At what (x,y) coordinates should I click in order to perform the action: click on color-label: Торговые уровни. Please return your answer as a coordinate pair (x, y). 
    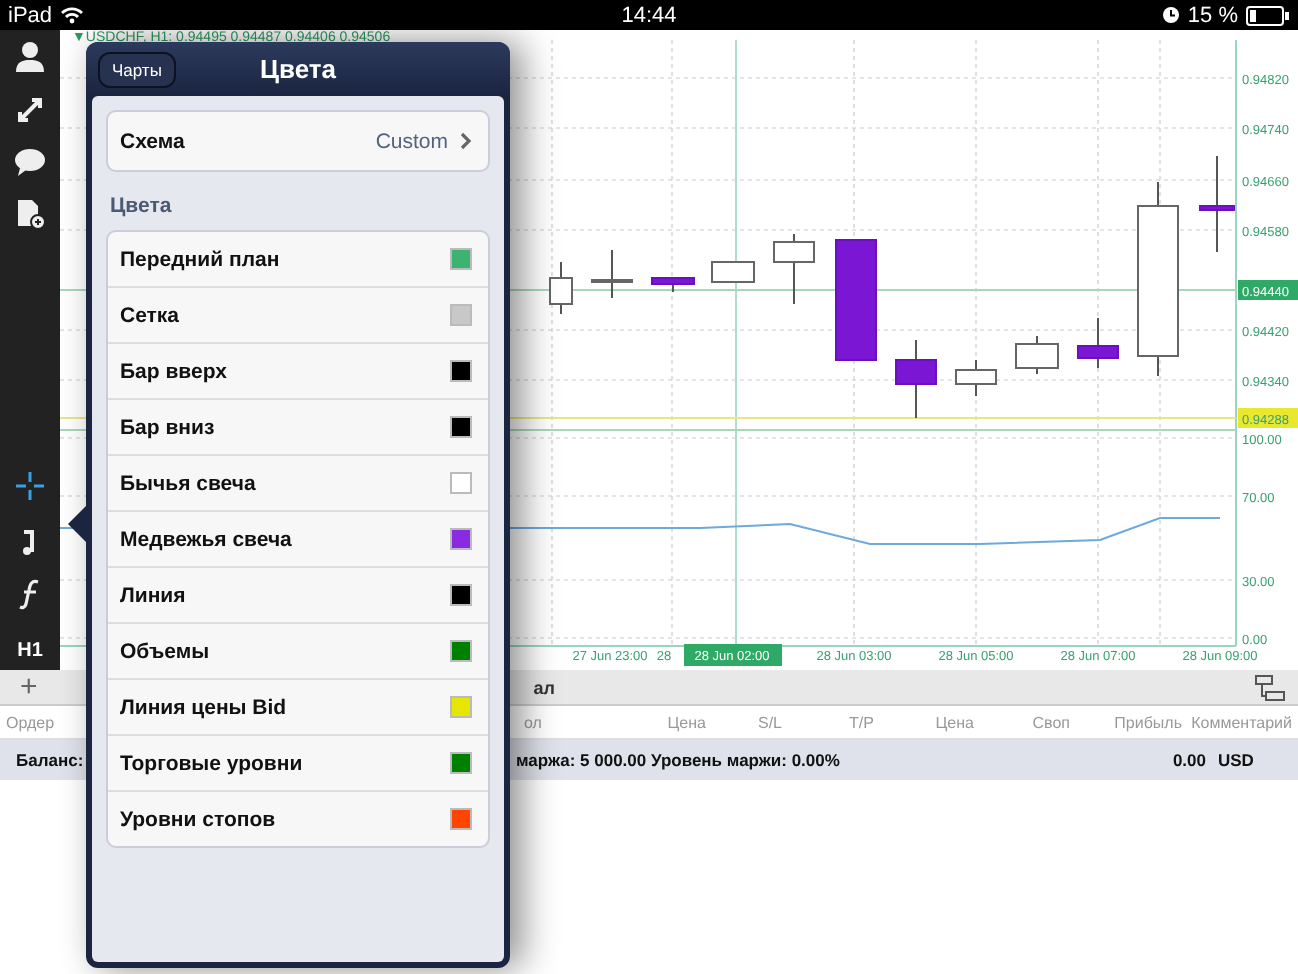
    Looking at the image, I should click on (212, 763).